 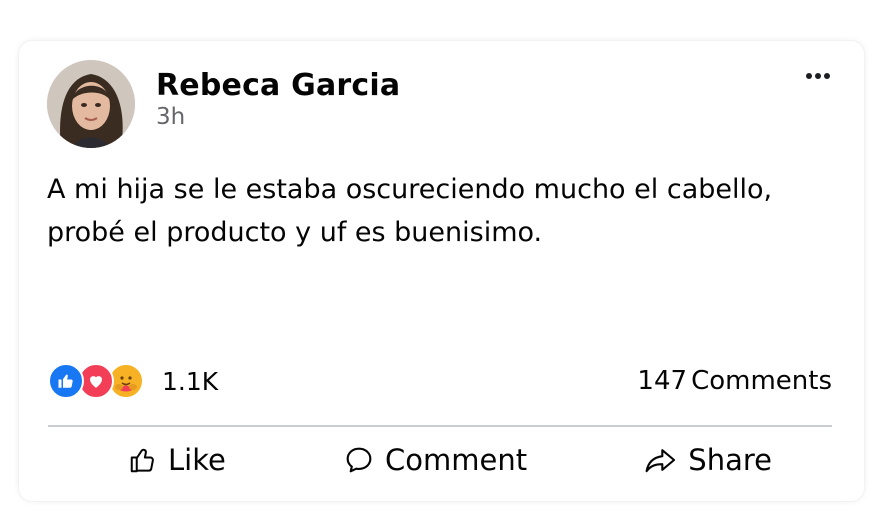 I want to click on share-button: Share, so click(x=708, y=460).